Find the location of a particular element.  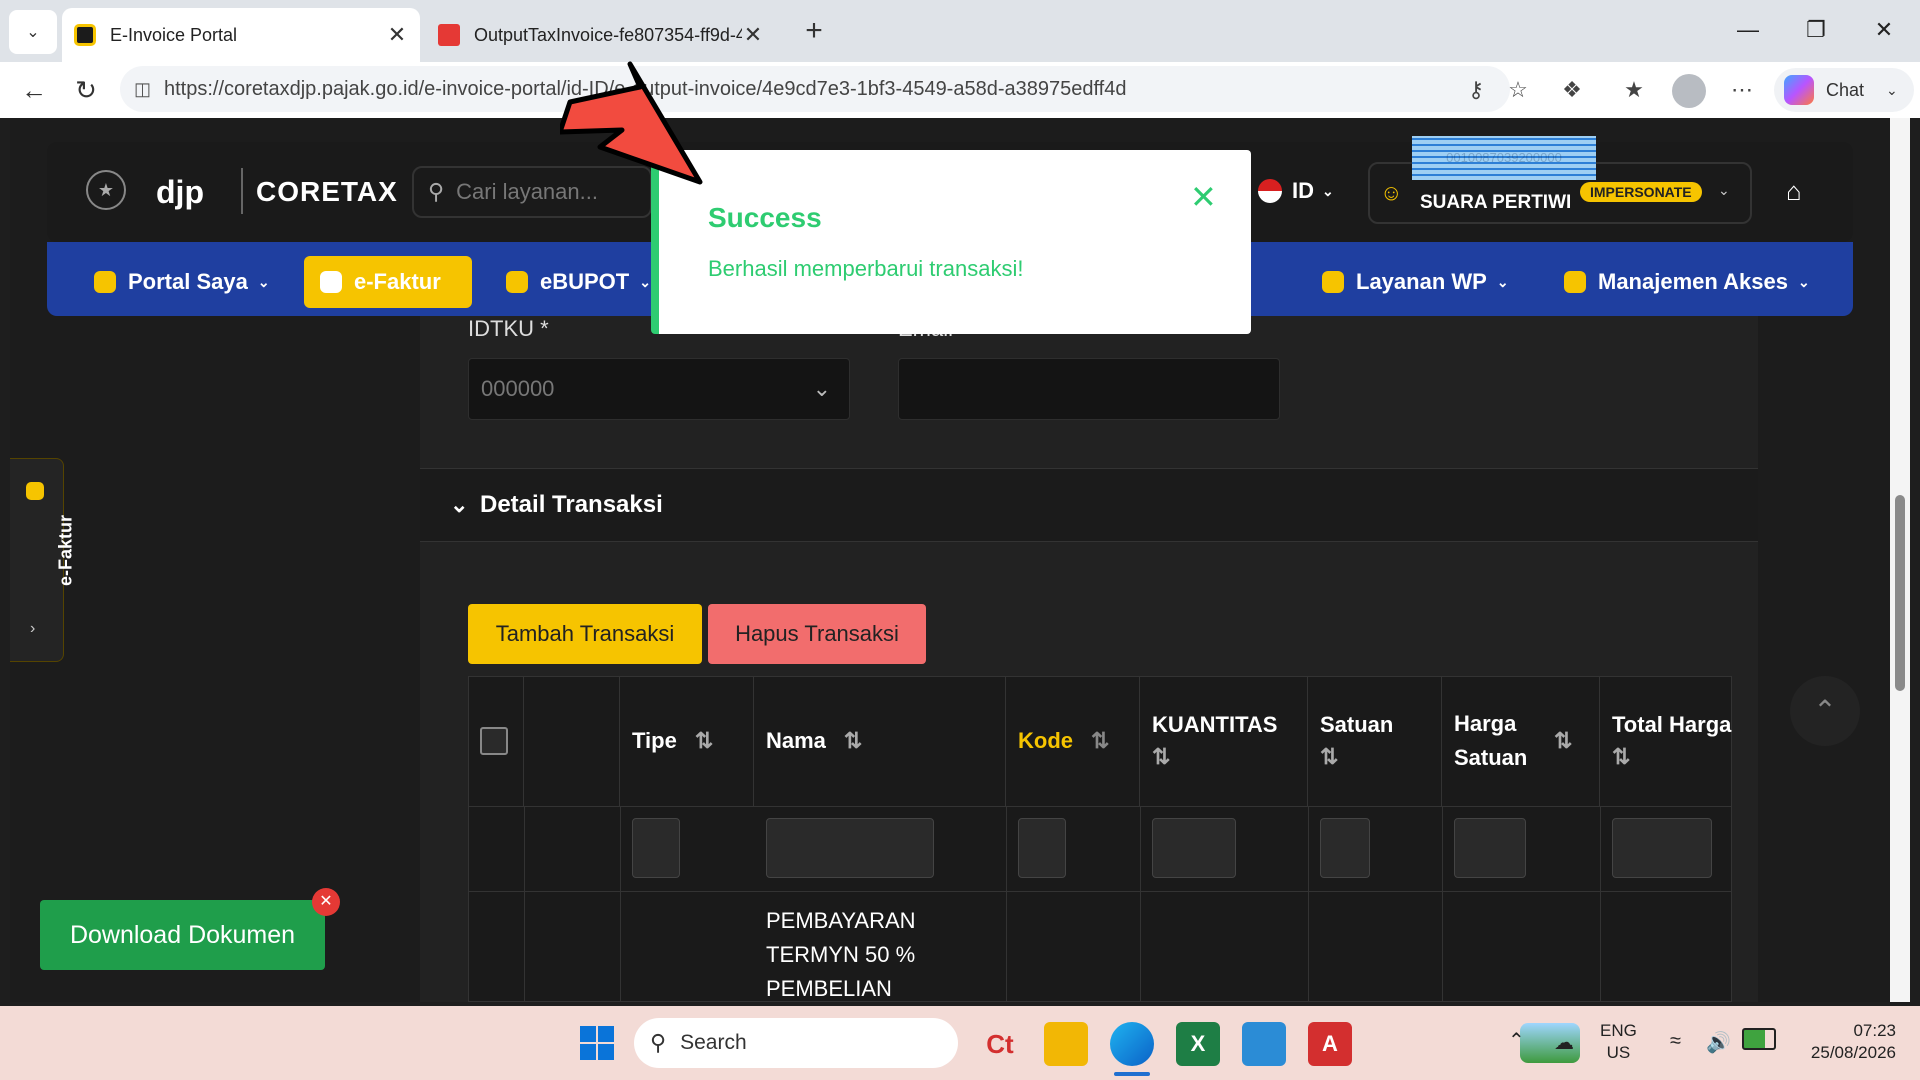

clock: 07:23 25/08/2026 is located at coordinates (1846, 1042).